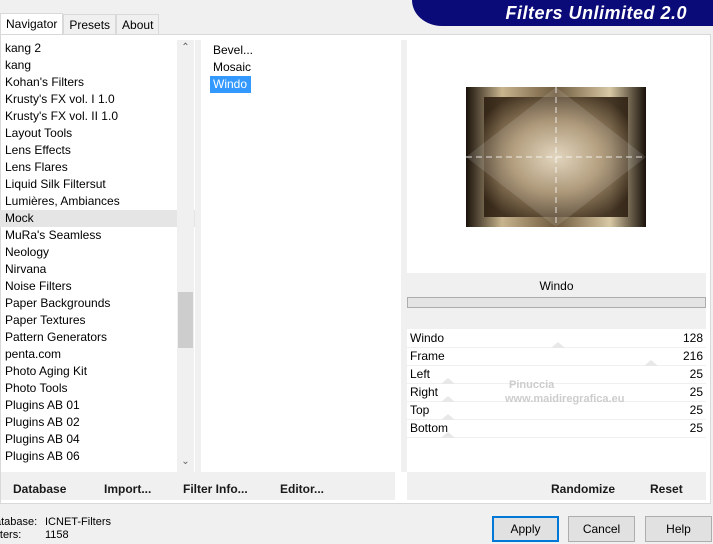  What do you see at coordinates (97, 235) in the screenshot?
I see `category-item: MuRa's Seamless` at bounding box center [97, 235].